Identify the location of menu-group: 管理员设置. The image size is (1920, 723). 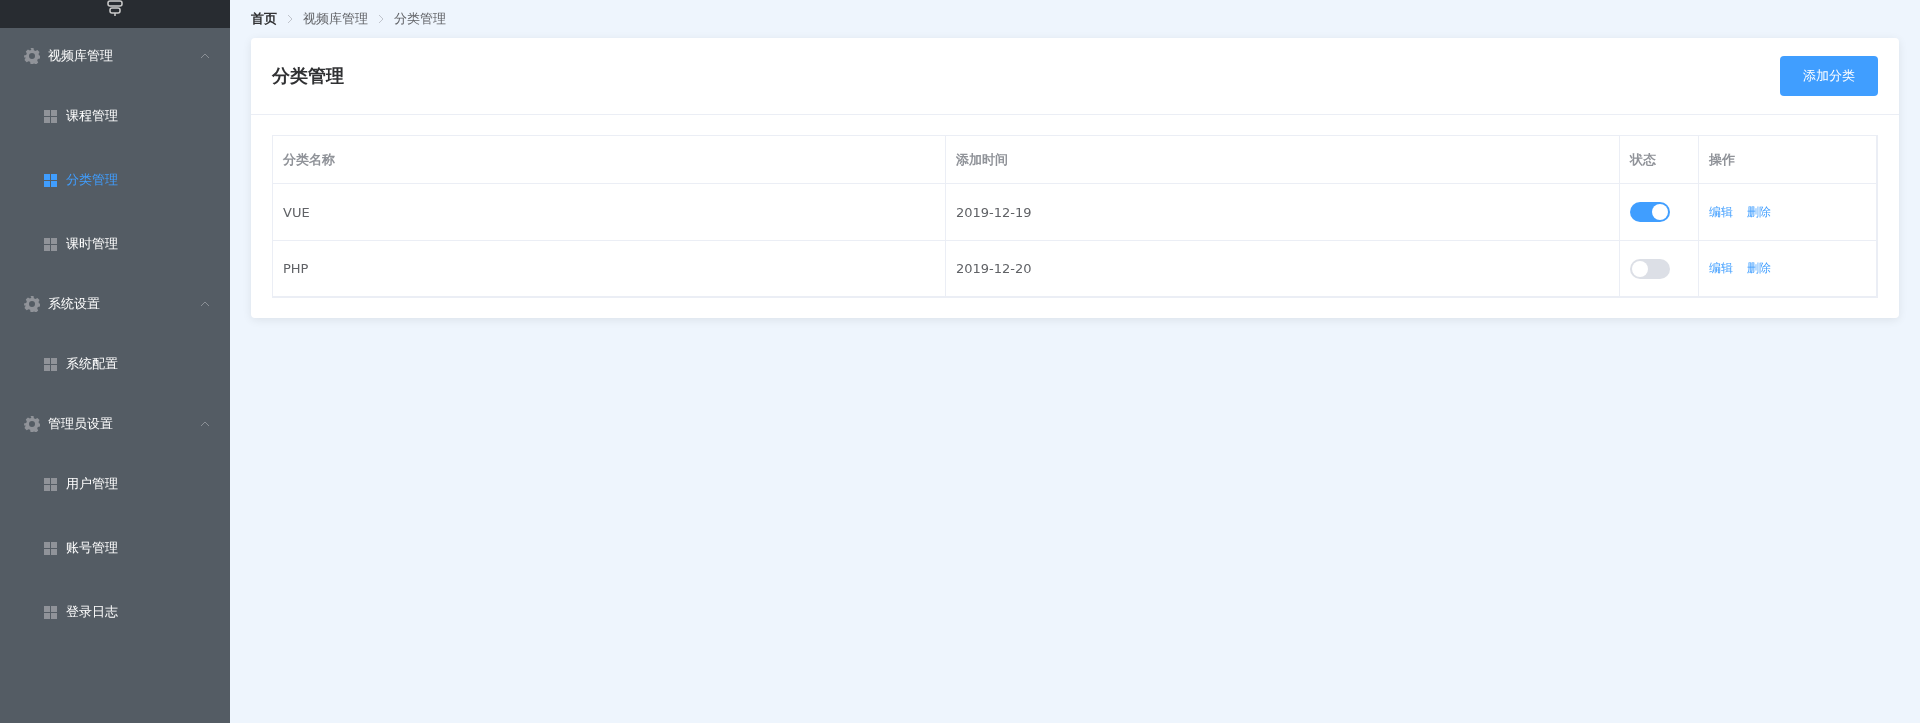
(115, 424).